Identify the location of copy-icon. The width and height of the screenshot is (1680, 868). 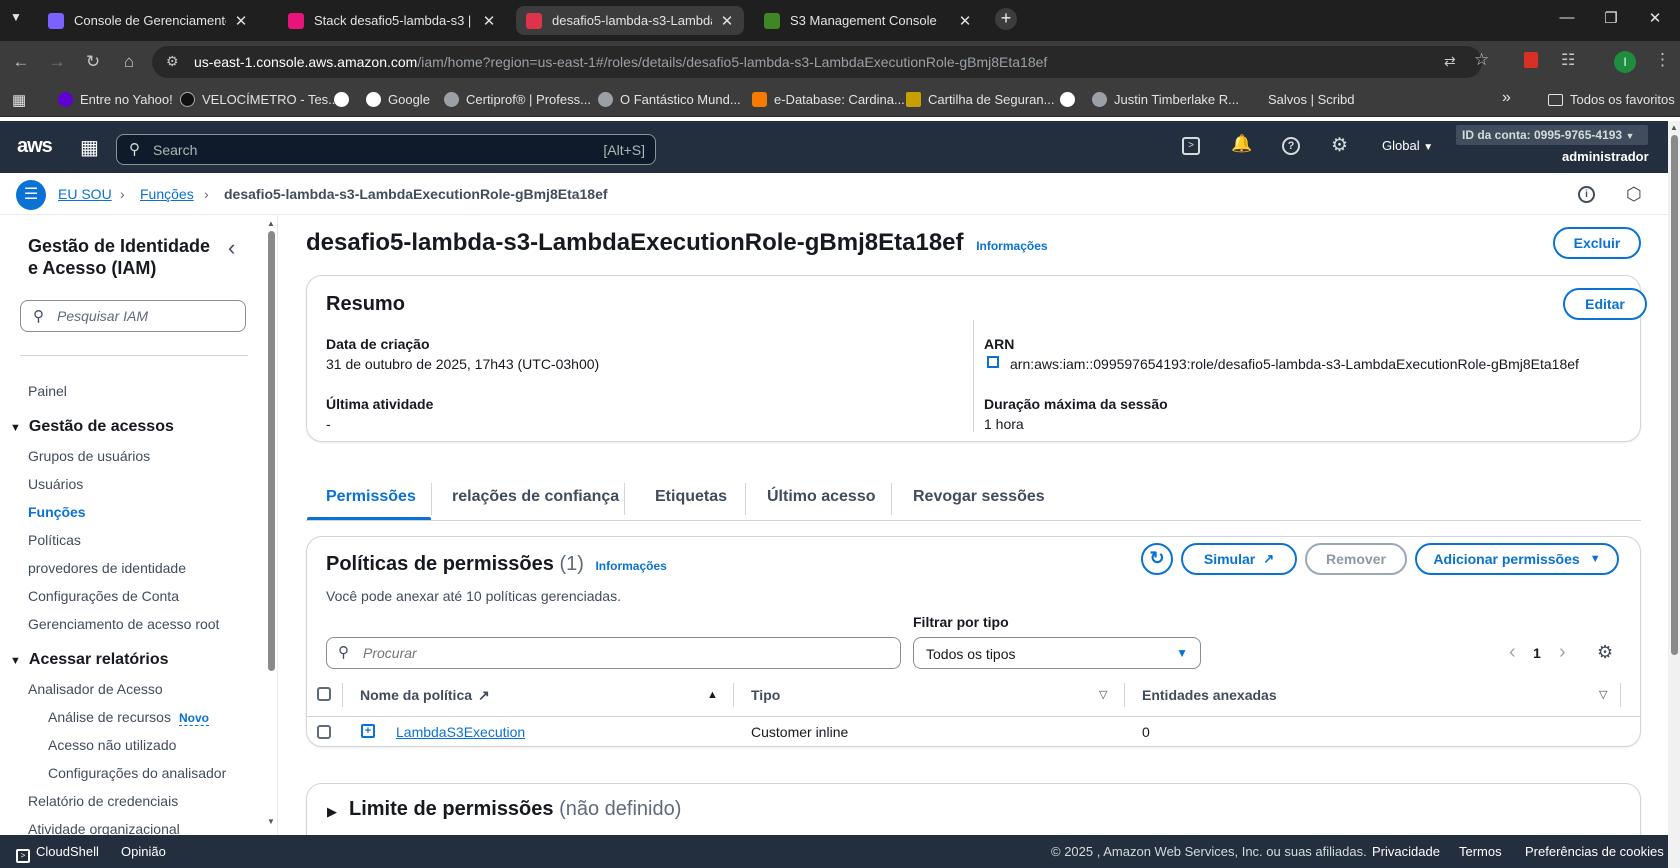
(993, 362).